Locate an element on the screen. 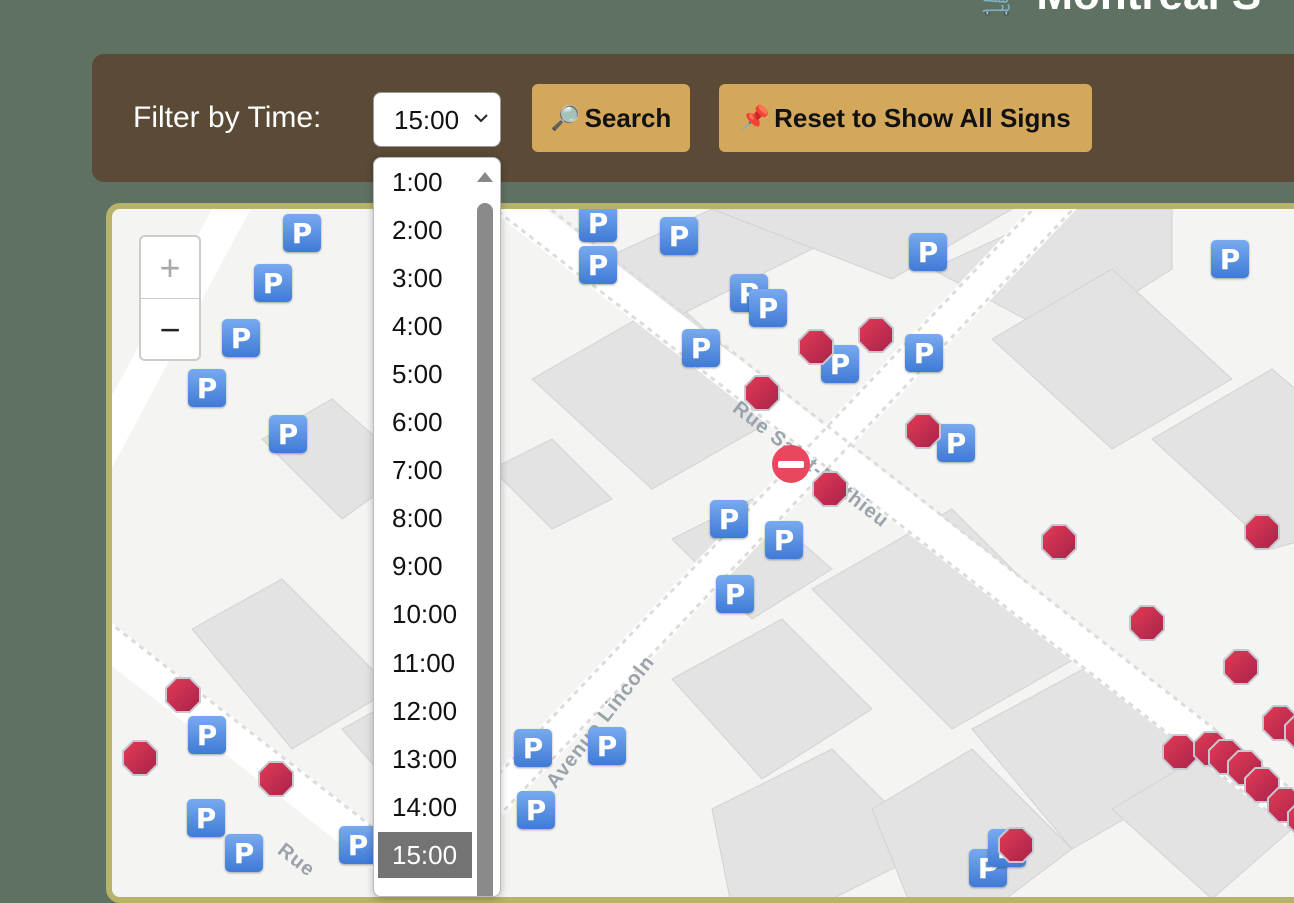  cart-icon: 🛒 is located at coordinates (1001, 8).